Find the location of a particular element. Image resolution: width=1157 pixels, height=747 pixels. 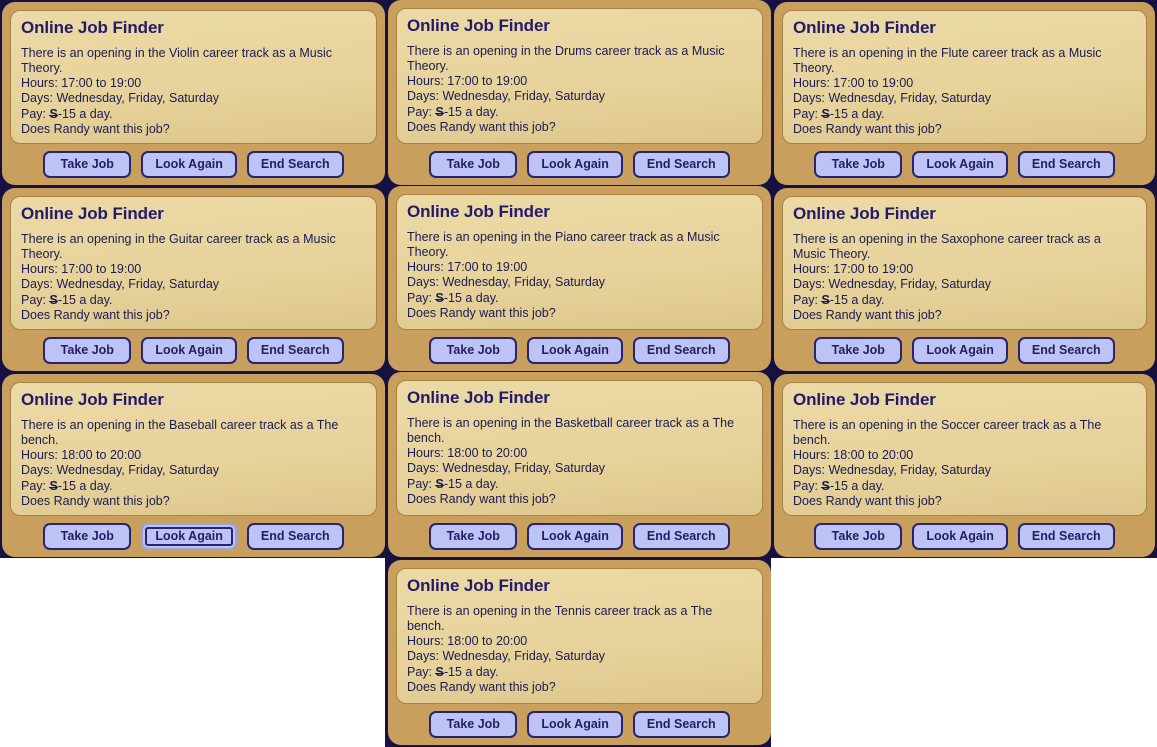

job-hours: Hours: 17:00 to 19:00 is located at coordinates (853, 269).